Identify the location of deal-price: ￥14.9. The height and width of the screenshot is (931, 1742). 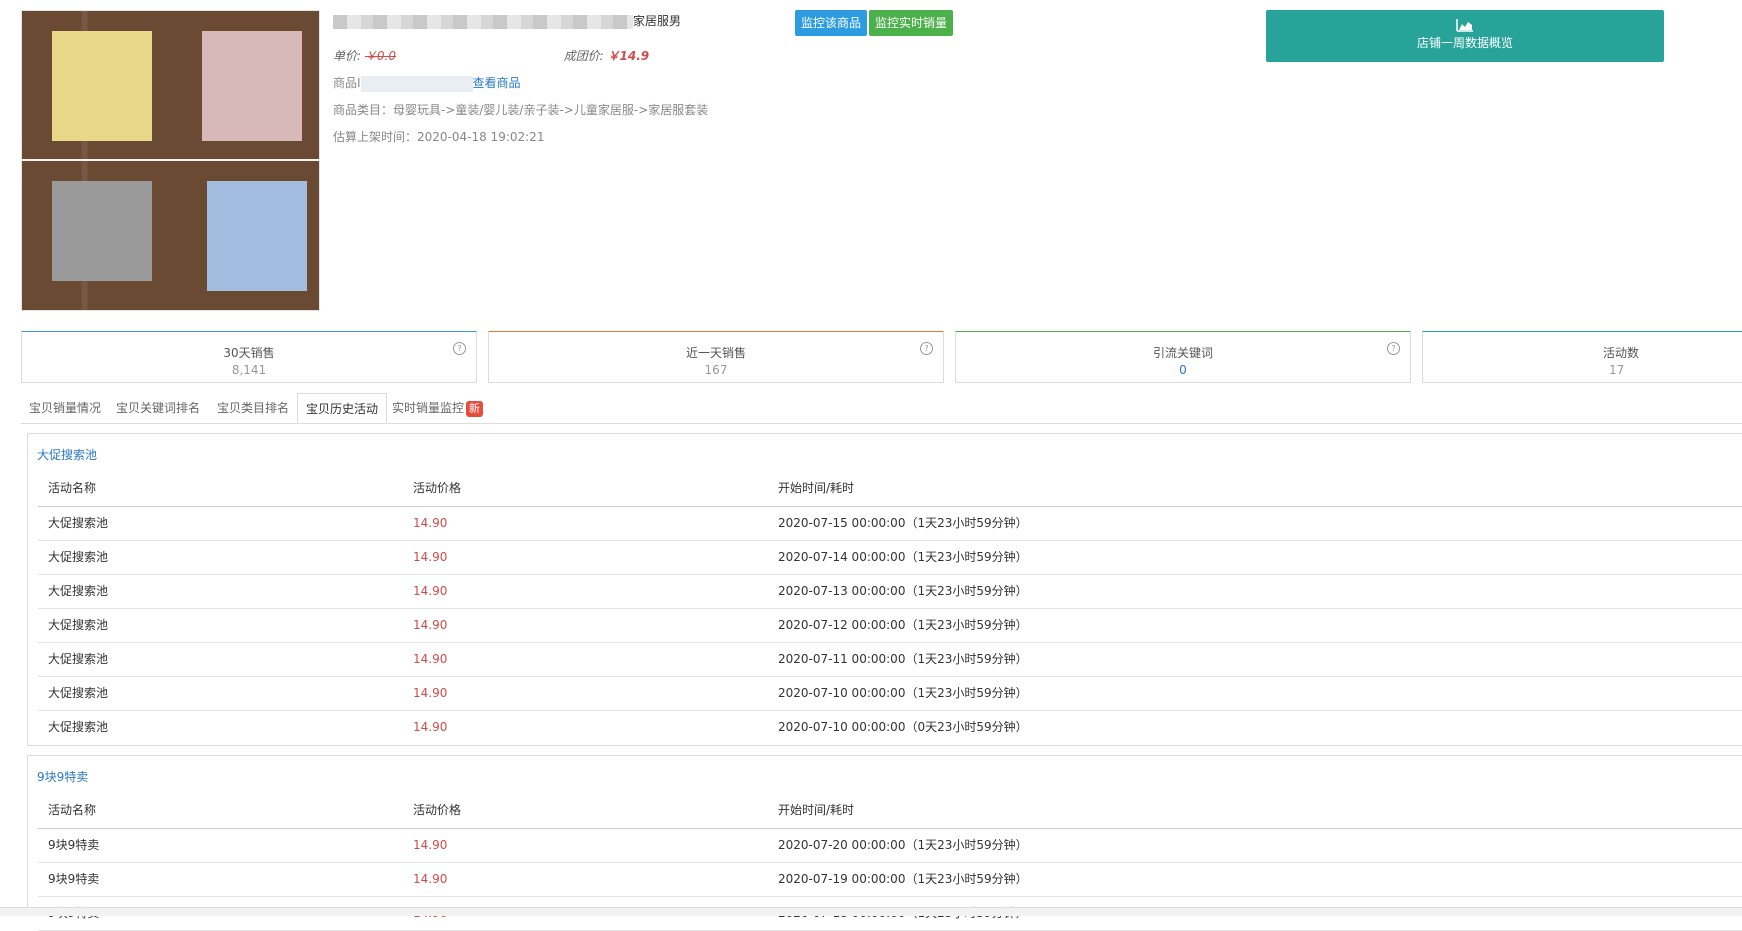
(628, 56).